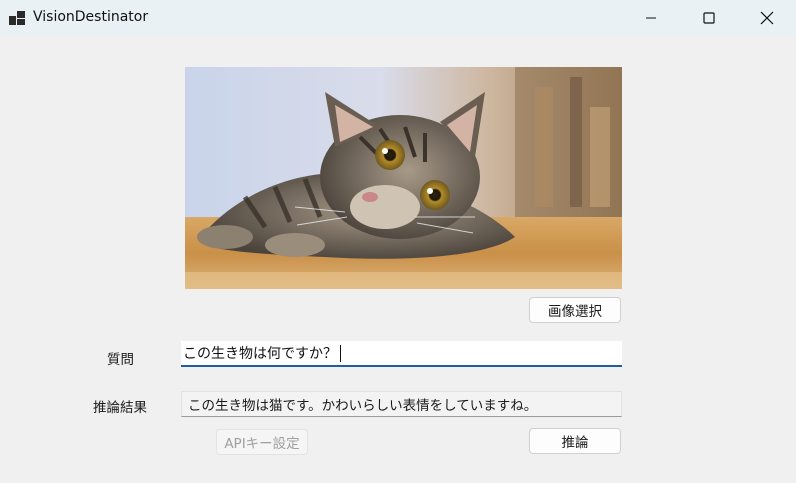 The image size is (796, 483). Describe the element at coordinates (398, 18) in the screenshot. I see `title-bar: VisionDestinator` at that location.